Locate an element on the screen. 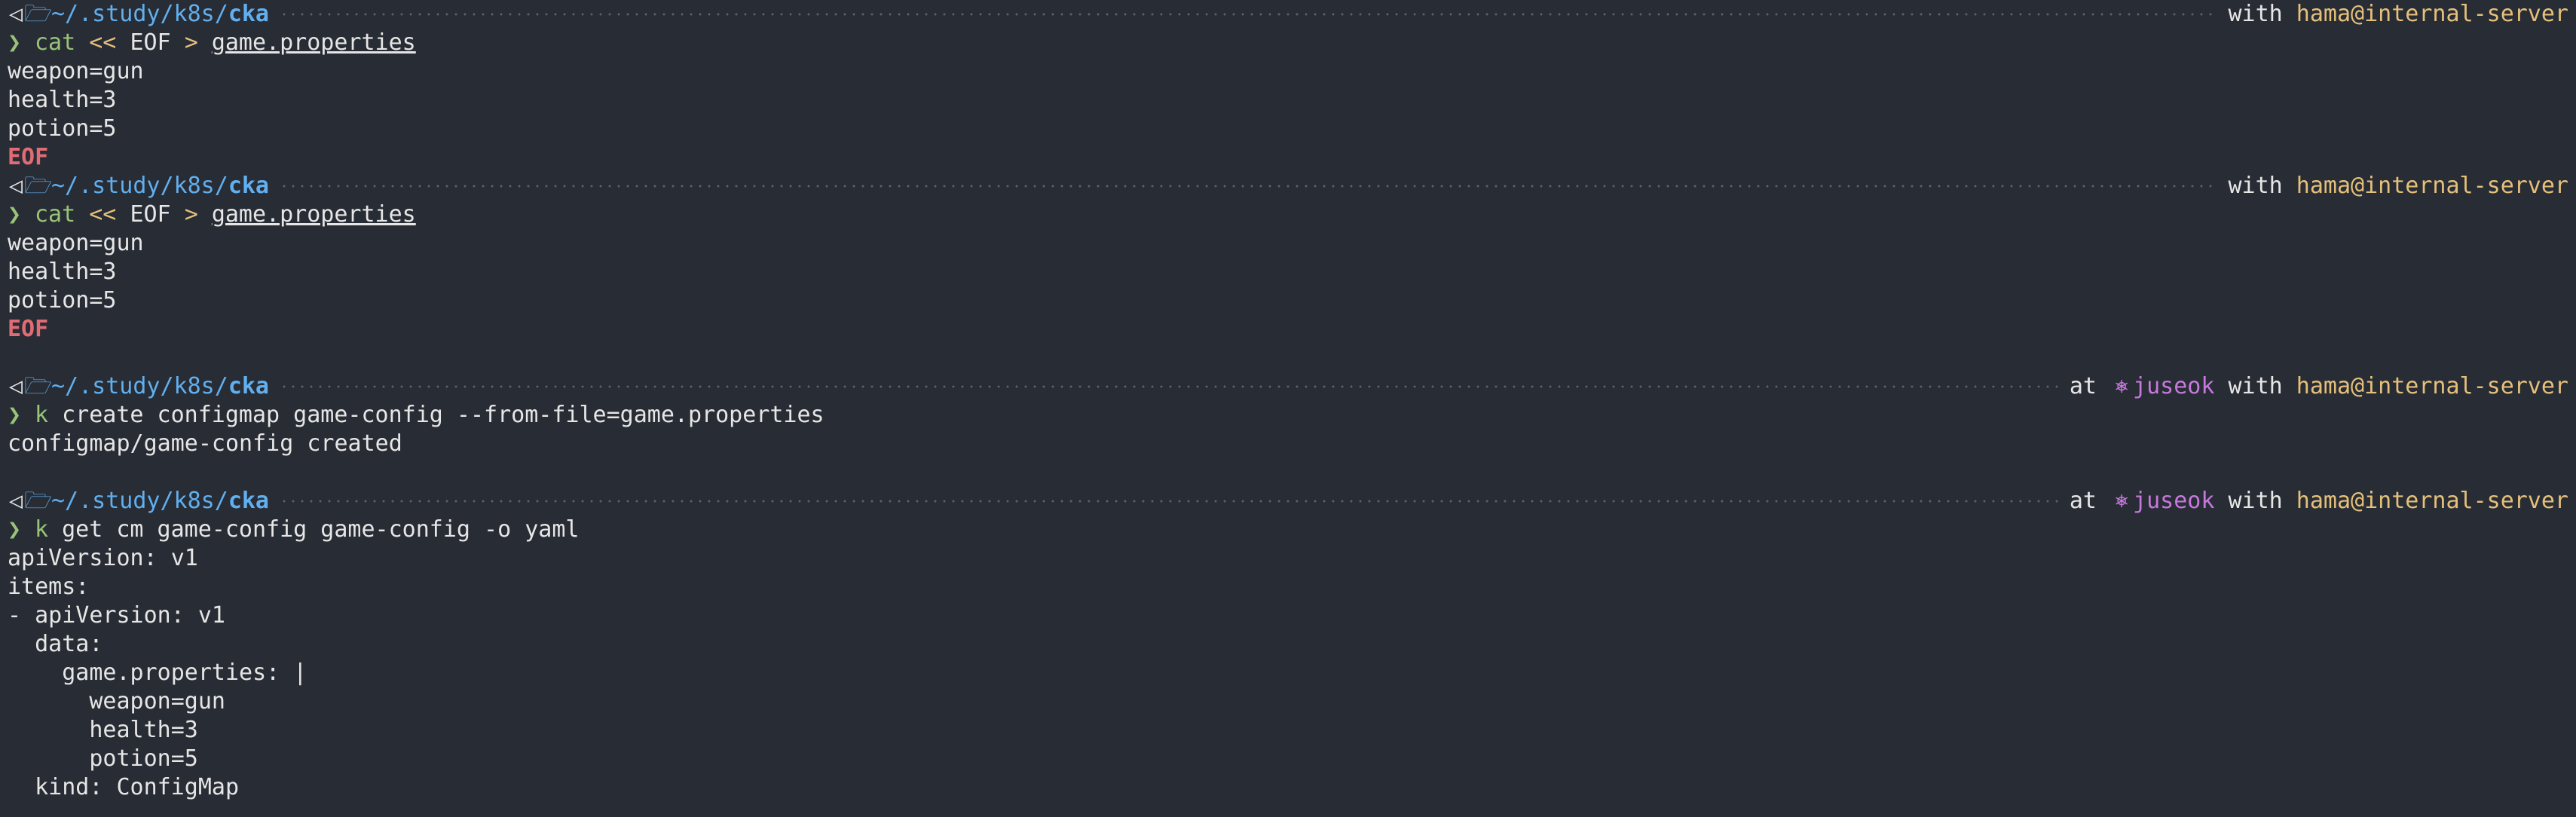 The height and width of the screenshot is (817, 2576). command-args: get cm game-config game-config -o yaml is located at coordinates (321, 529).